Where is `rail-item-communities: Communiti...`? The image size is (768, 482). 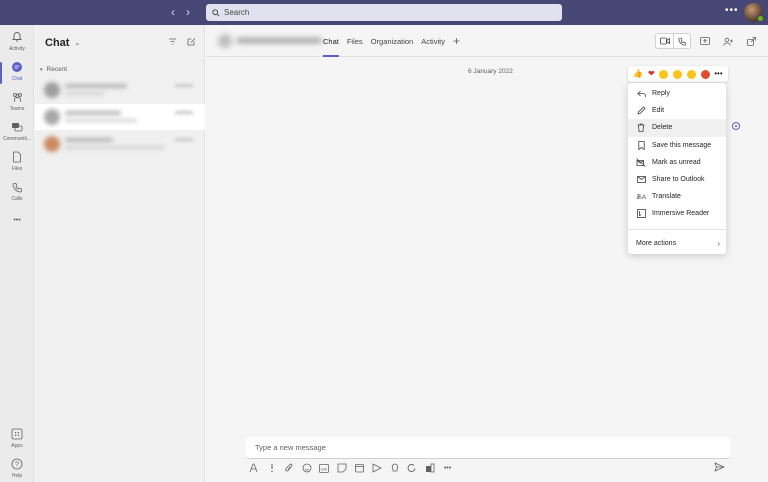 rail-item-communities: Communiti... is located at coordinates (17, 134).